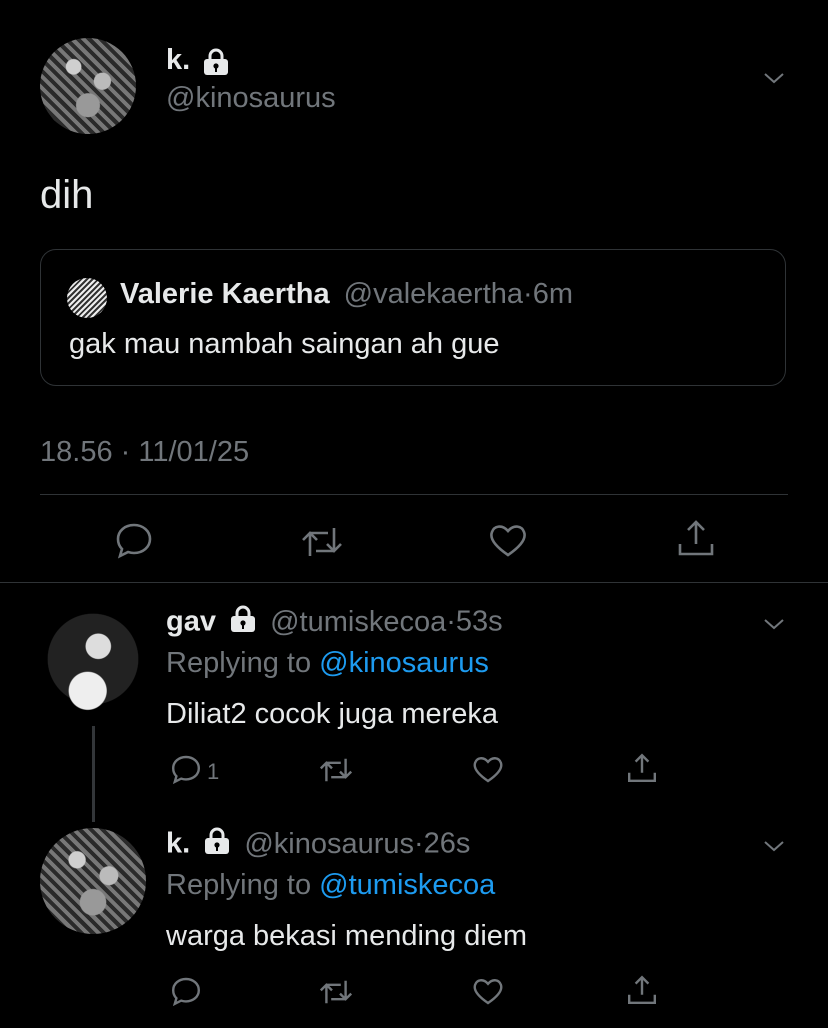  Describe the element at coordinates (191, 622) in the screenshot. I see `reply-author-name: gav` at that location.